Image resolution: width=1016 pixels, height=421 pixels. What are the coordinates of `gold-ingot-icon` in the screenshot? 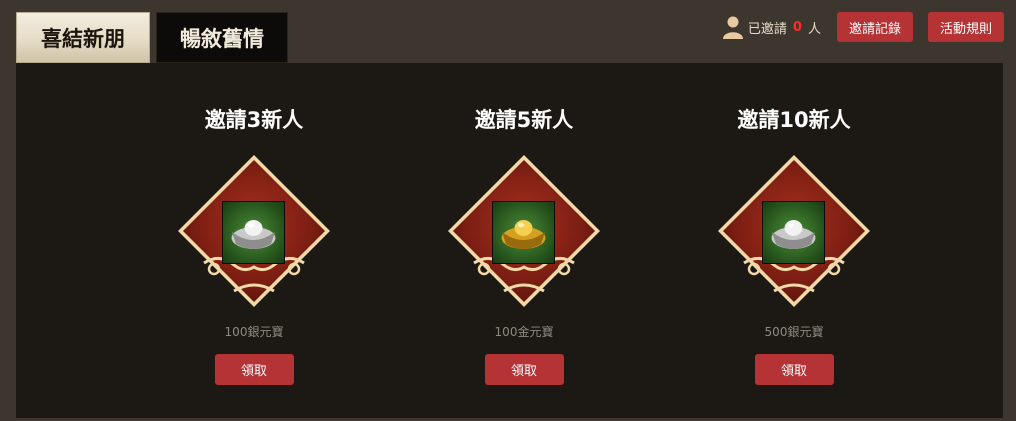 It's located at (523, 232).